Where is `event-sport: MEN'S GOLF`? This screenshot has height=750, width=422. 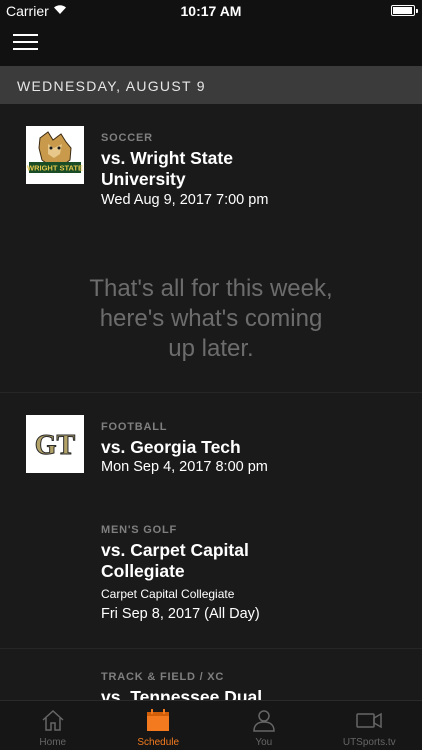
event-sport: MEN'S GOLF is located at coordinates (139, 530).